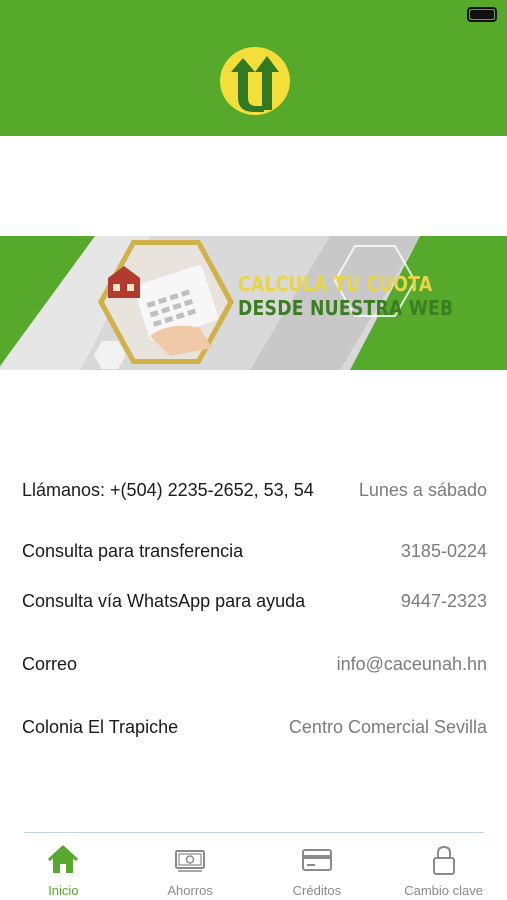 Image resolution: width=507 pixels, height=900 pixels. What do you see at coordinates (482, 14) in the screenshot?
I see `battery-icon` at bounding box center [482, 14].